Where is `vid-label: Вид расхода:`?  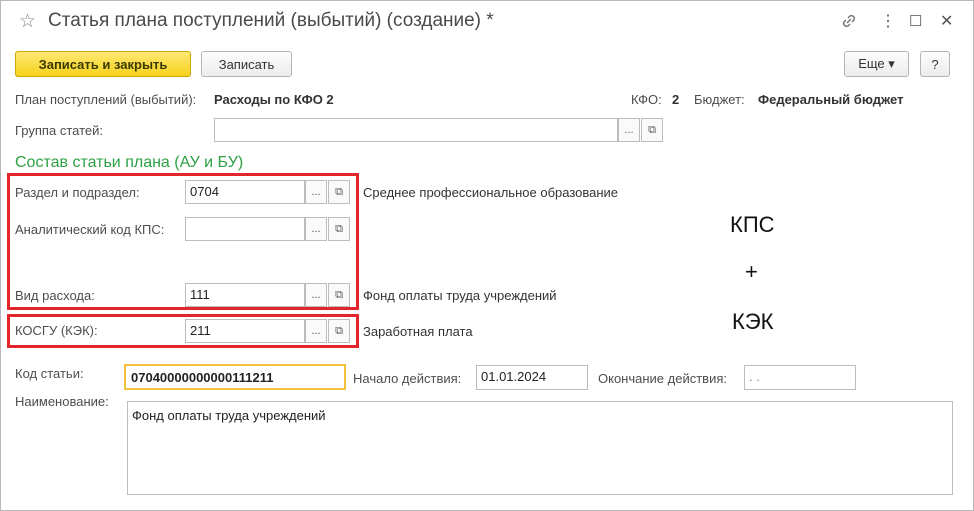
vid-label: Вид расхода: is located at coordinates (55, 295).